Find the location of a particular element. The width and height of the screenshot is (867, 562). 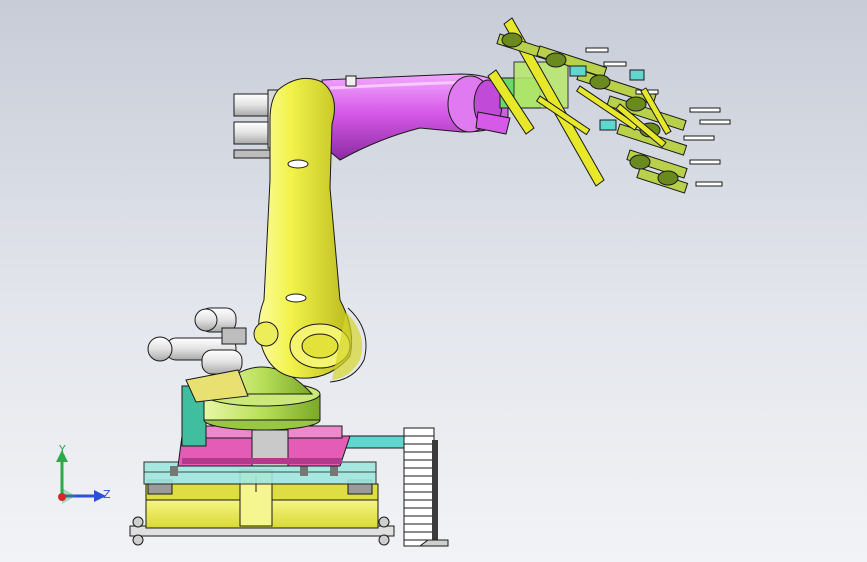

axis-motors is located at coordinates (198, 355).